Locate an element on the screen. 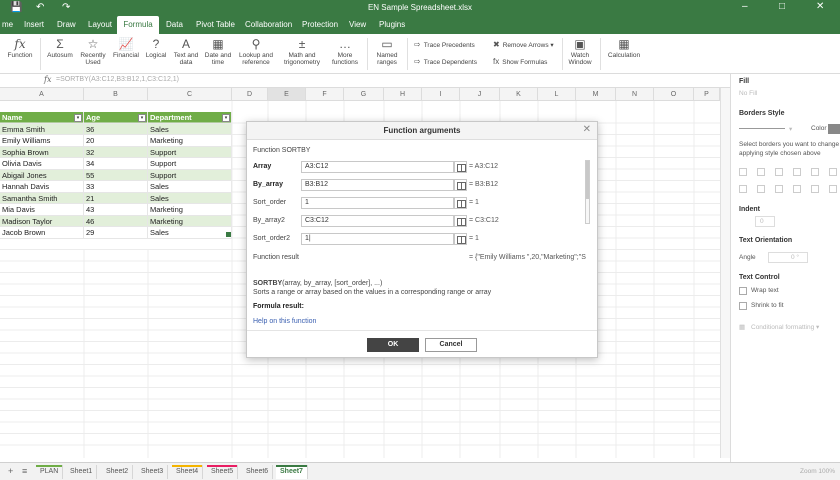  tab-plugins: Plugins is located at coordinates (392, 25).